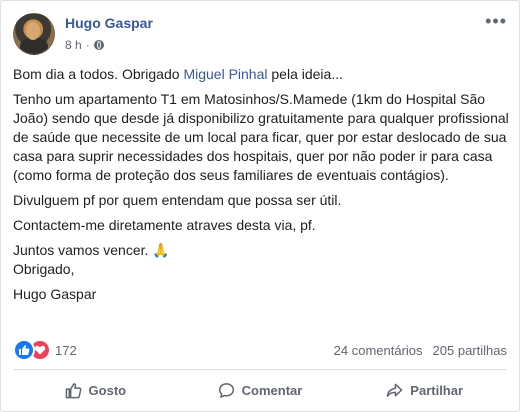 The height and width of the screenshot is (412, 520). What do you see at coordinates (260, 369) in the screenshot?
I see `actions-divider` at bounding box center [260, 369].